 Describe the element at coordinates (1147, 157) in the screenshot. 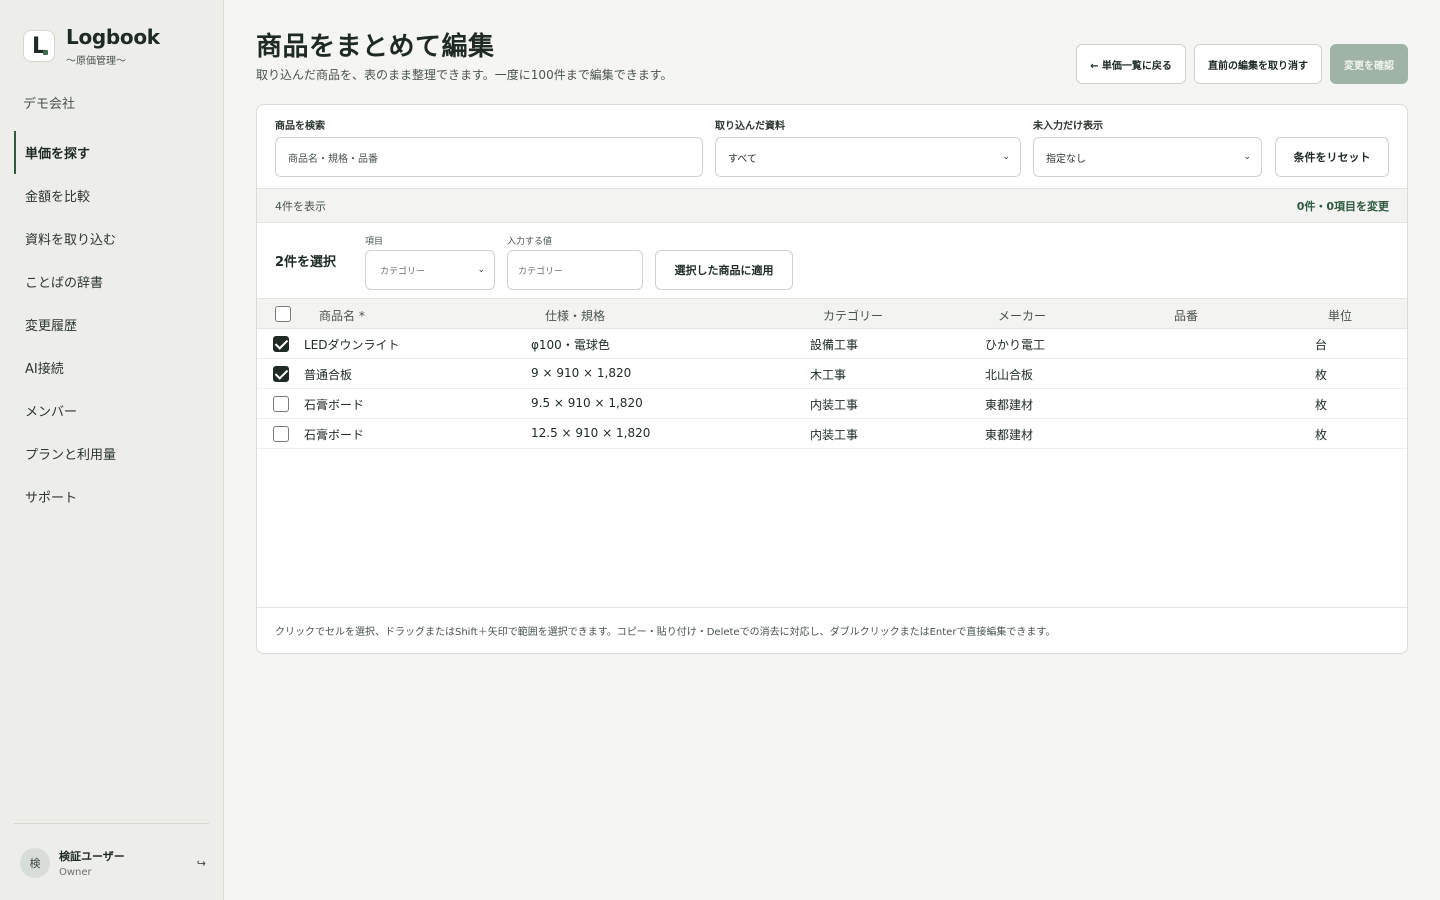

I see `empty-only-select: 指定なし ⌄` at that location.